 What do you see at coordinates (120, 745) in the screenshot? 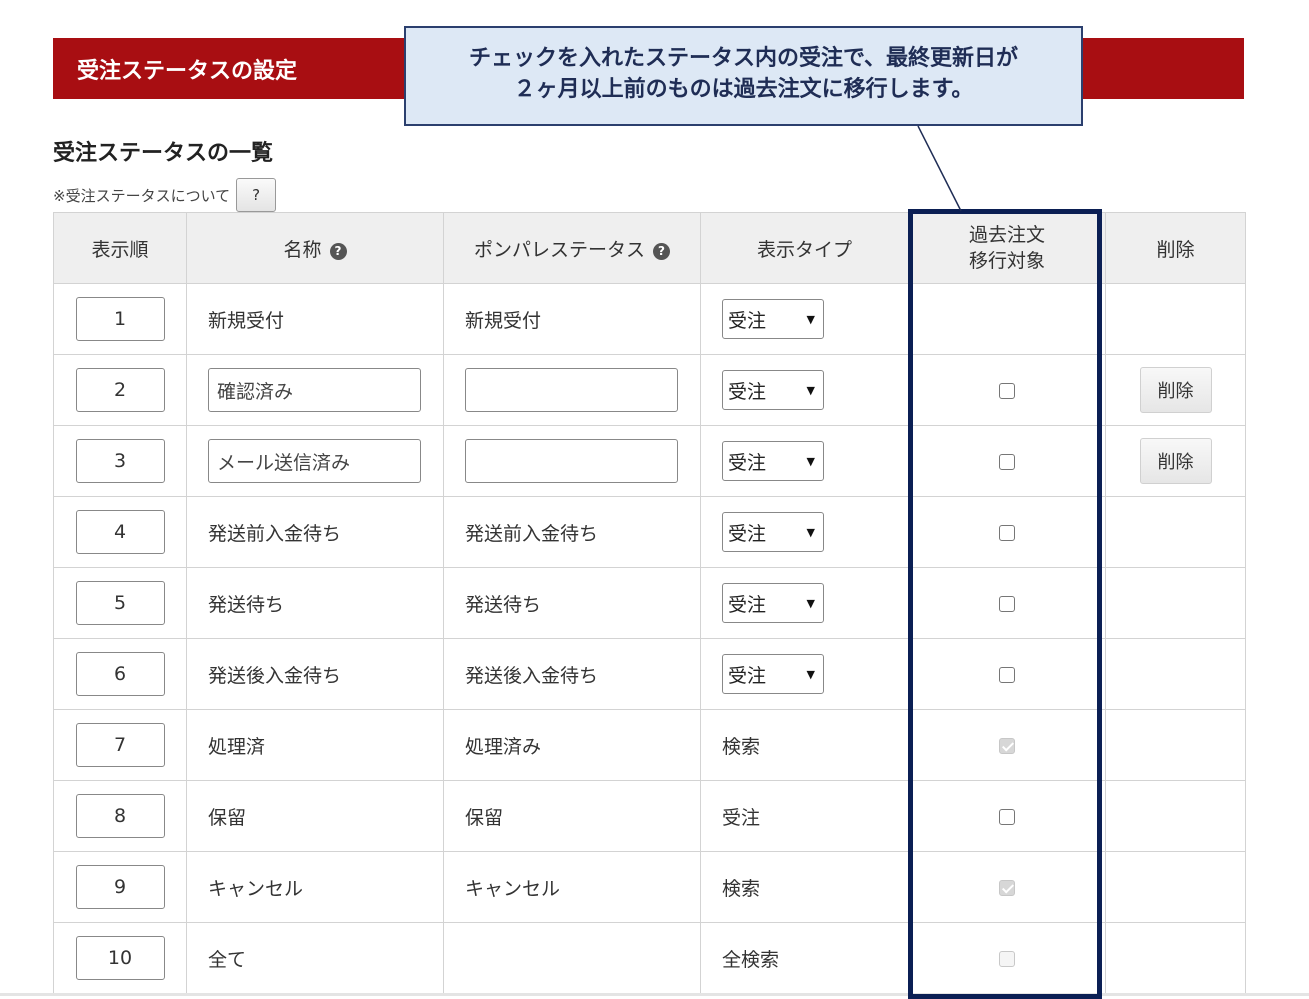
I see `order-input: 7` at bounding box center [120, 745].